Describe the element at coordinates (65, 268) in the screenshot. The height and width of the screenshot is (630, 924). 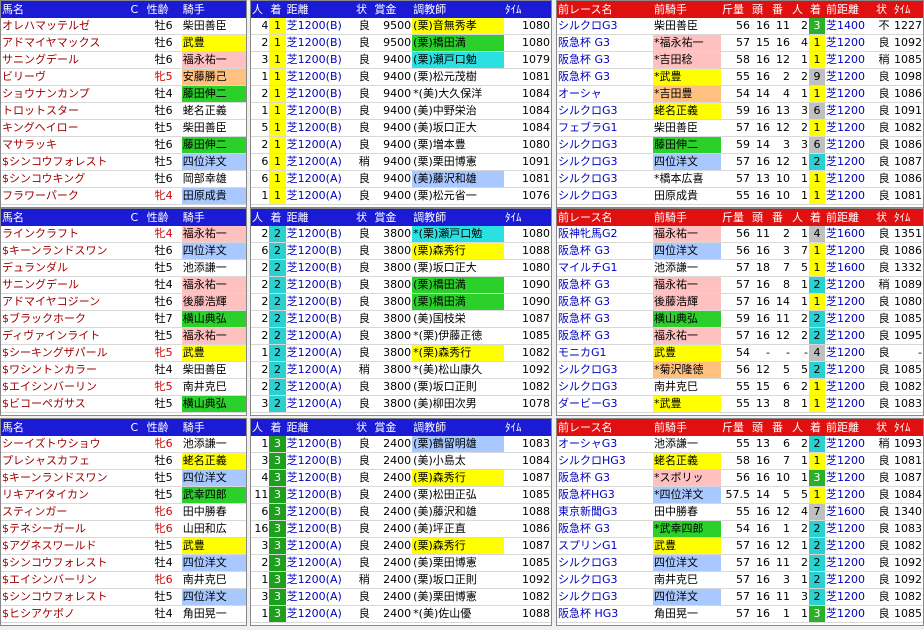
I see `horse-name: デュランダル` at that location.